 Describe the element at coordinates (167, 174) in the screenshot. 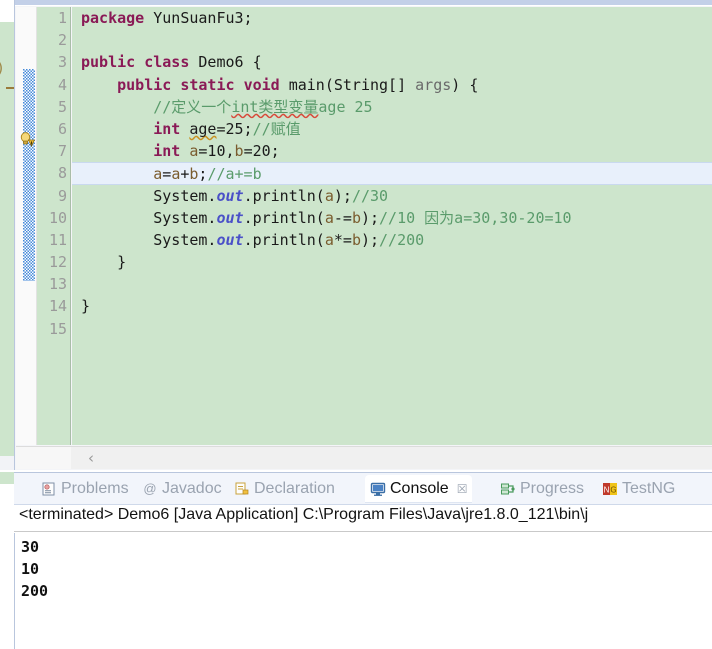

I see `code-token: =` at that location.